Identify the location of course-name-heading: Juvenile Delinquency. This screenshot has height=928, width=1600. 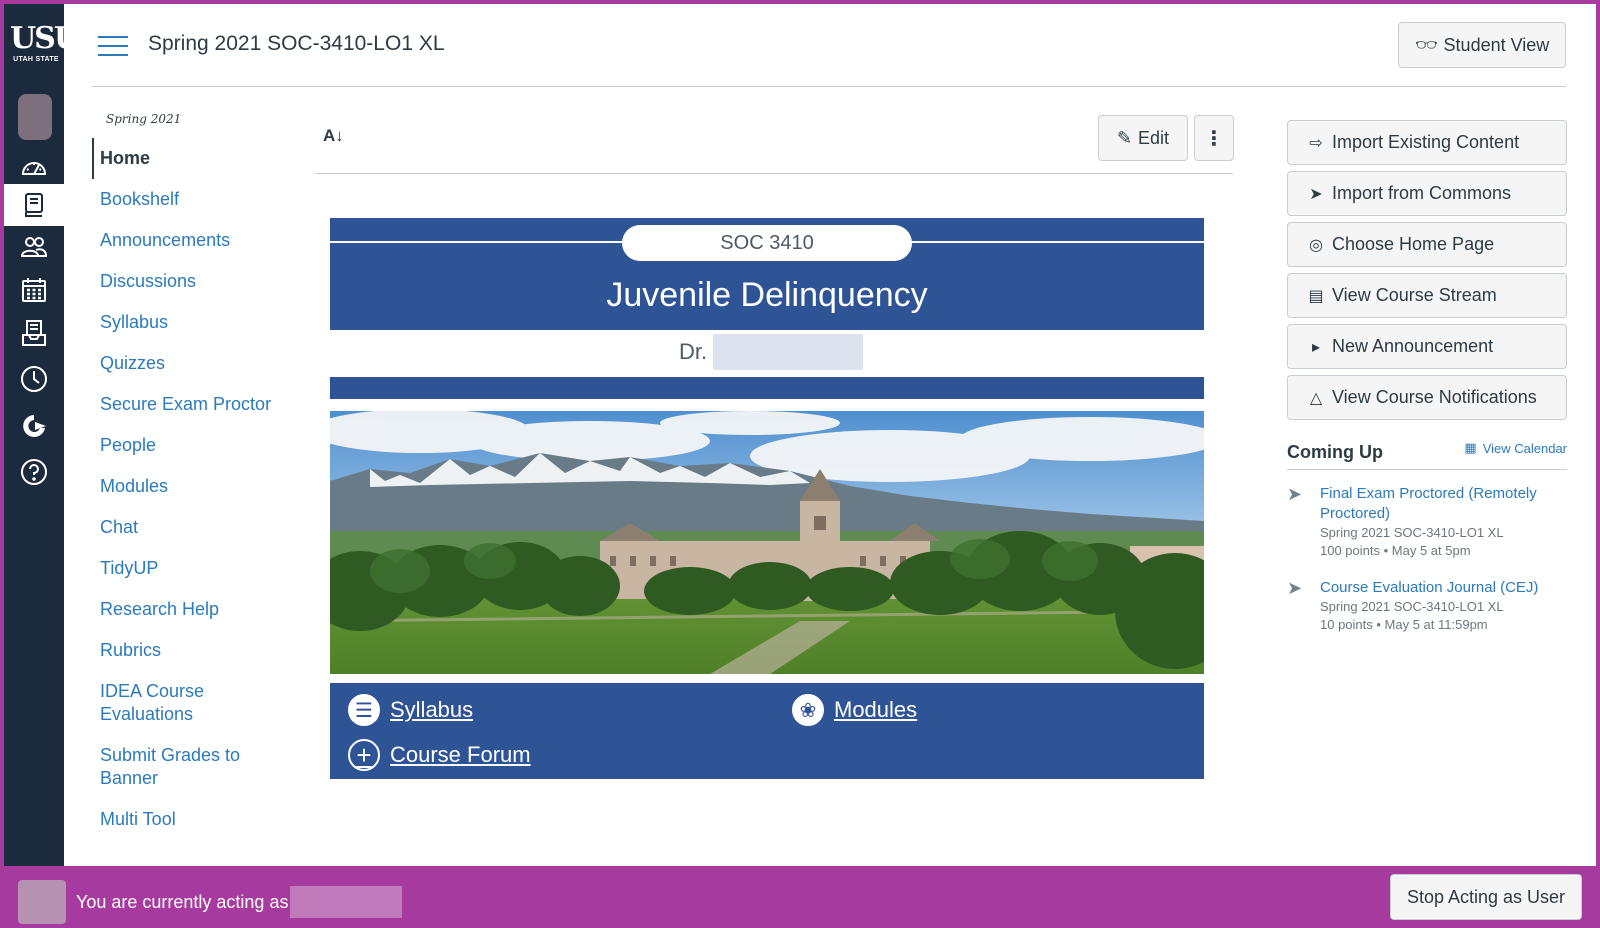
(767, 295).